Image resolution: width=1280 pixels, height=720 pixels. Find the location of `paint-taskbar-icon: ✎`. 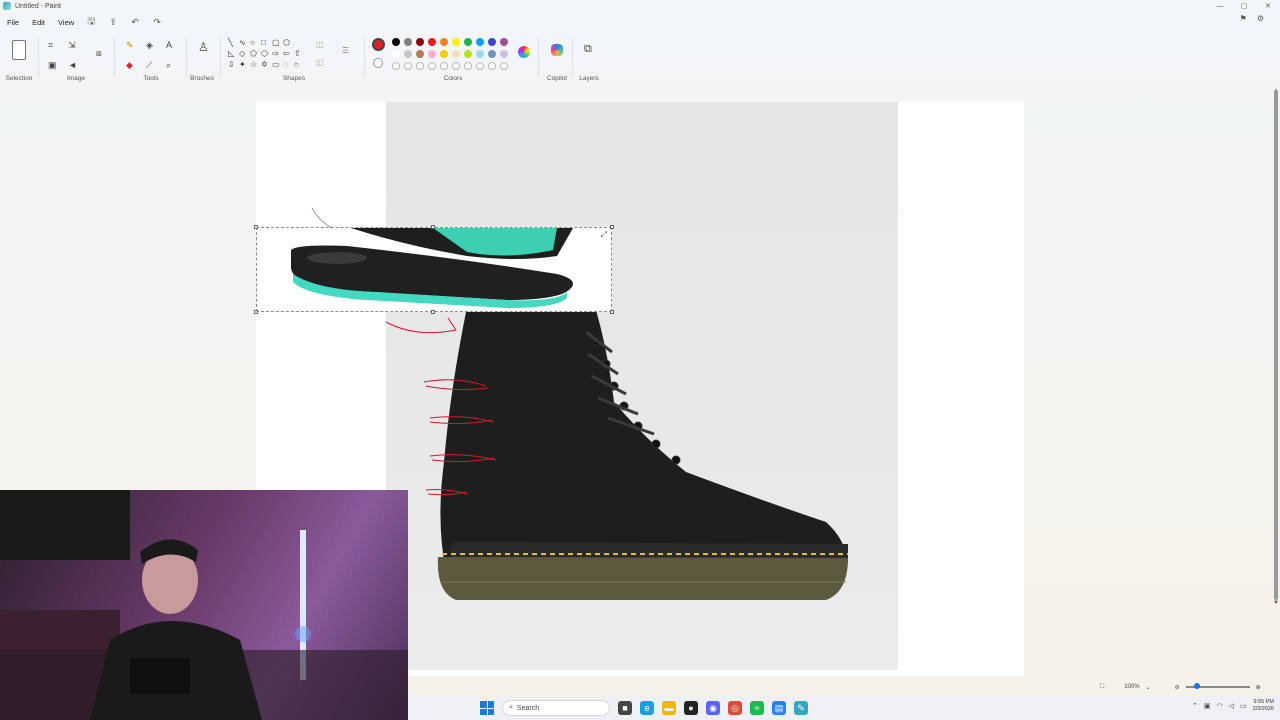

paint-taskbar-icon: ✎ is located at coordinates (801, 708).